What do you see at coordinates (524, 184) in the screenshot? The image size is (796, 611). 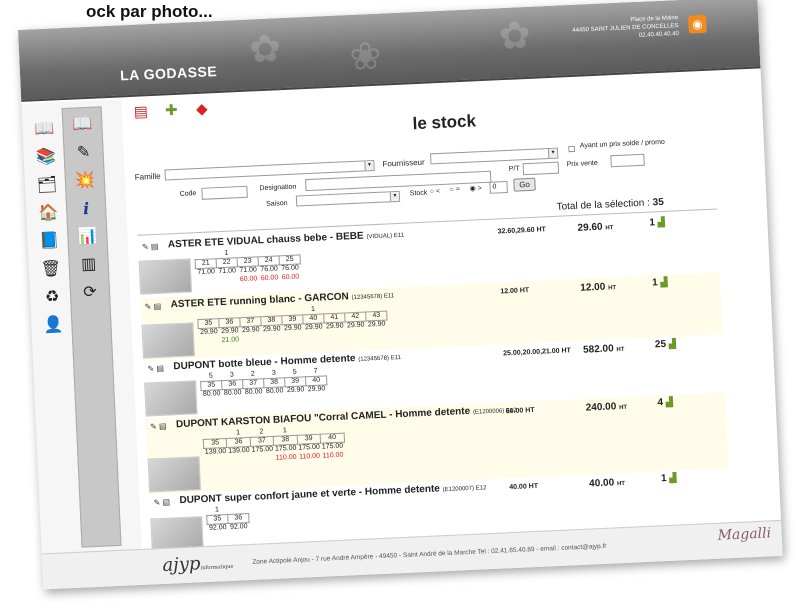 I see `go-button: Go` at bounding box center [524, 184].